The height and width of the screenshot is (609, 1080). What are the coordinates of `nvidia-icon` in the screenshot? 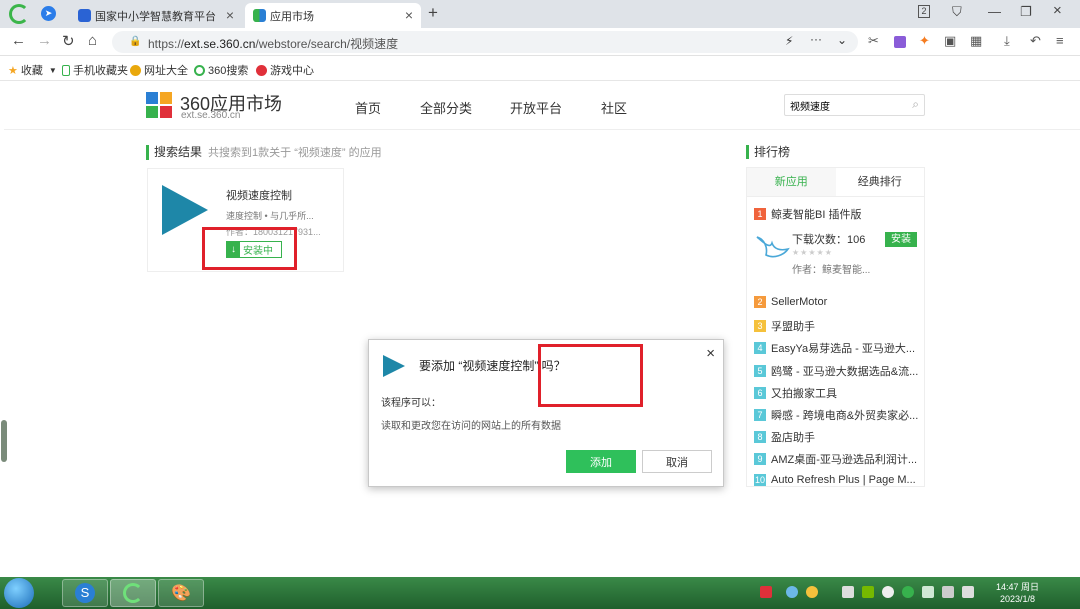 It's located at (868, 592).